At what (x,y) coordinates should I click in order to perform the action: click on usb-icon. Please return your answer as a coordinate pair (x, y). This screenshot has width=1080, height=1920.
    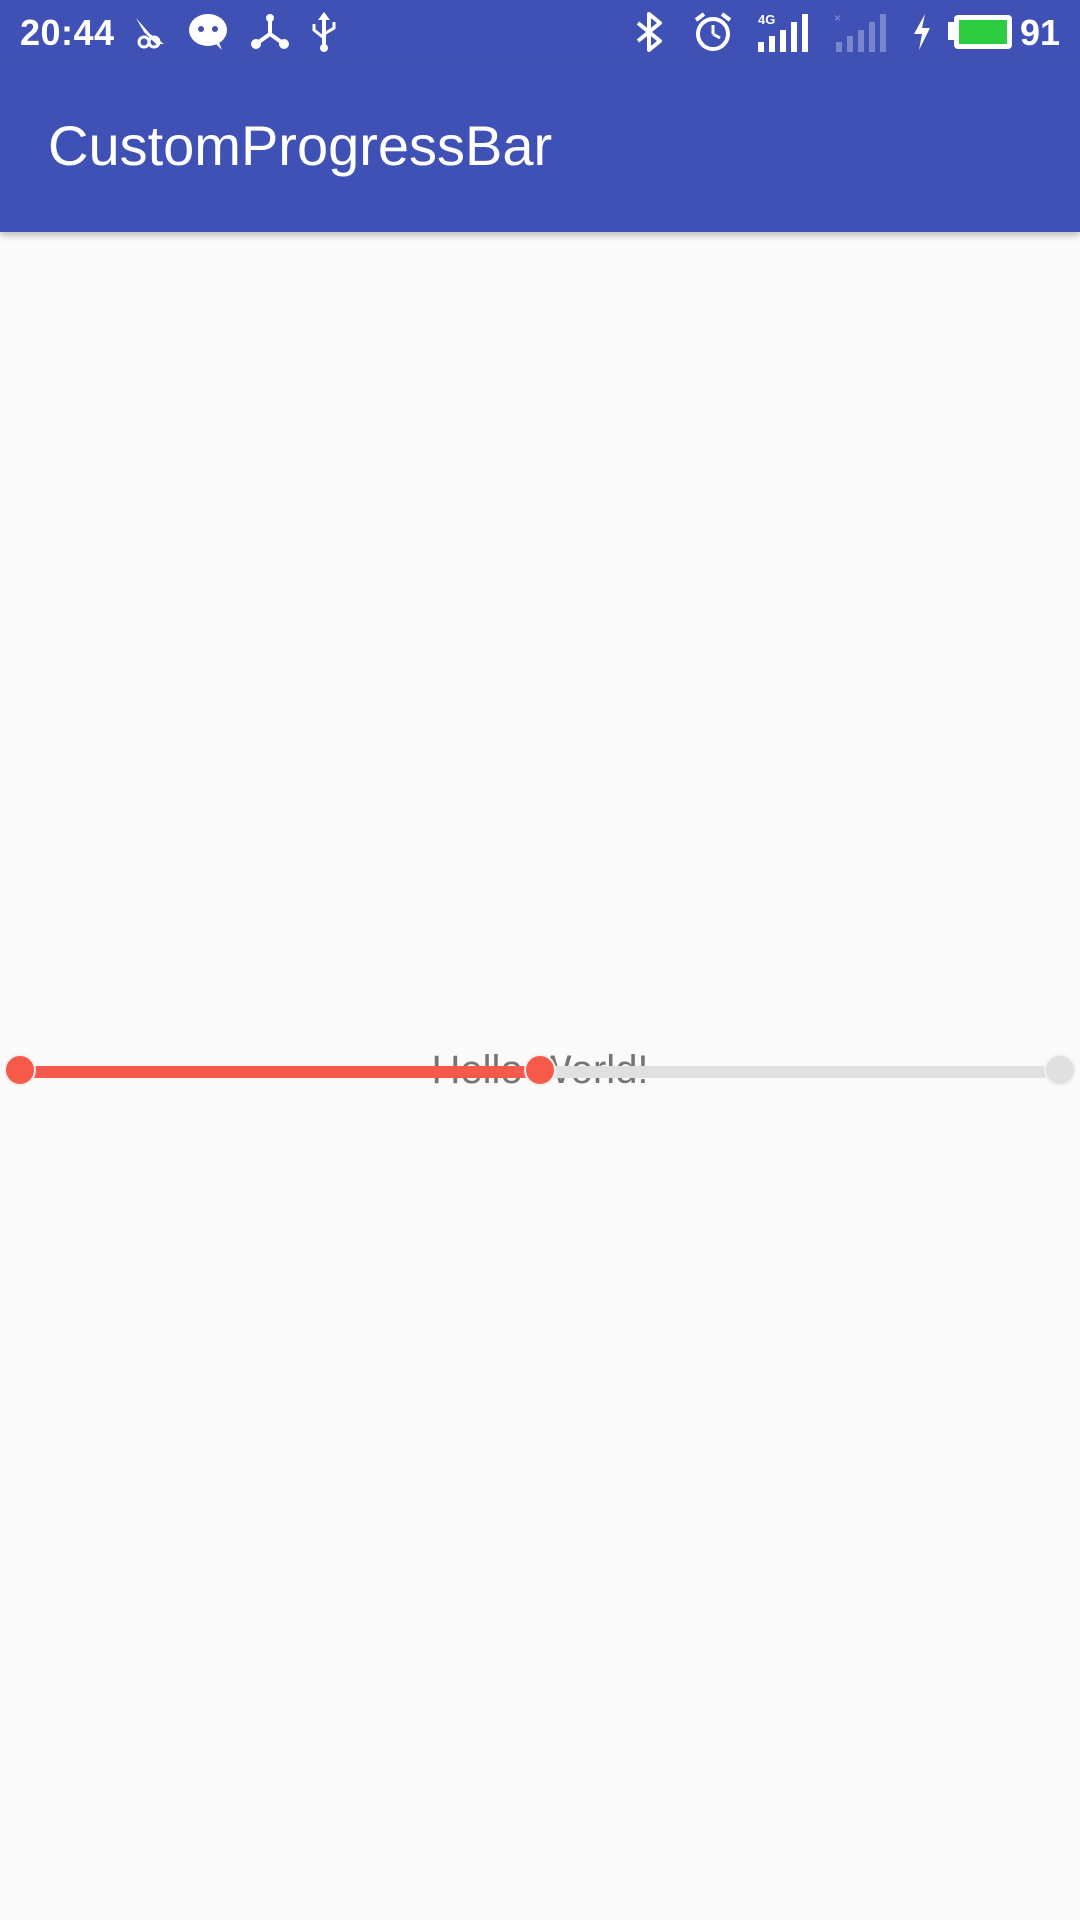
    Looking at the image, I should click on (324, 32).